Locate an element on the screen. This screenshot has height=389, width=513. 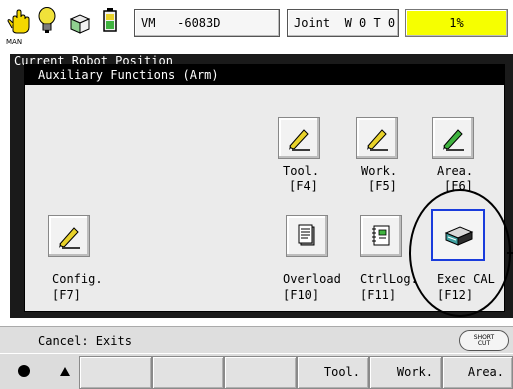
lightbulb-icon is located at coordinates (51, 23).